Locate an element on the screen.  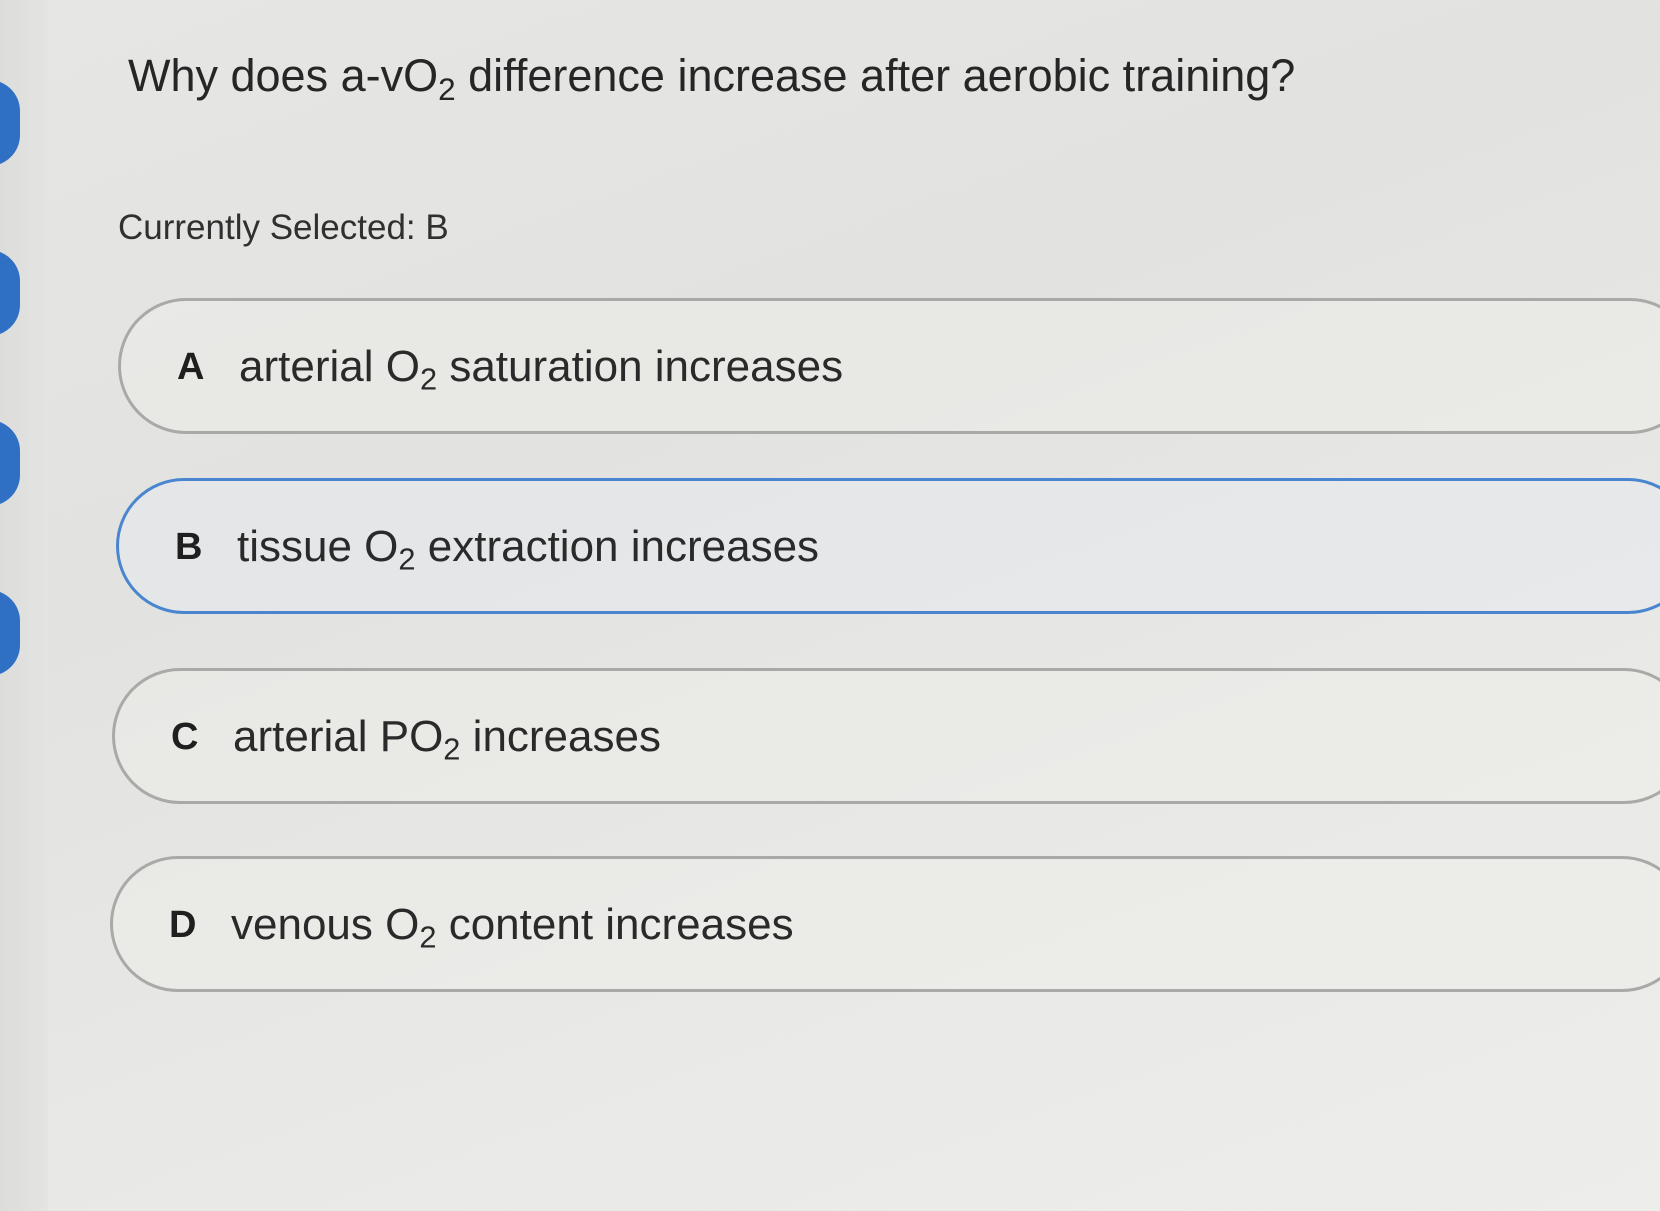
currently-selected-indicator: Currently Selected: B is located at coordinates (283, 227).